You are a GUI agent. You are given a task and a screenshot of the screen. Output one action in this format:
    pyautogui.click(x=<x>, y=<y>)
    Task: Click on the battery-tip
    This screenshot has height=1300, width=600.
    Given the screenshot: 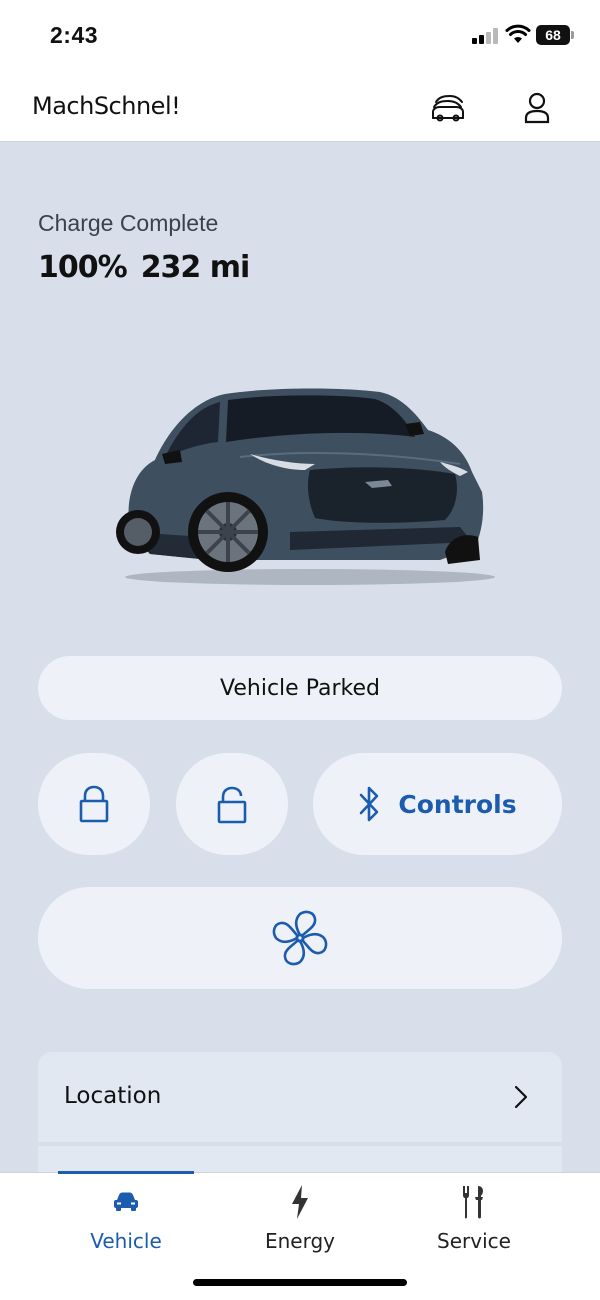 What is the action you would take?
    pyautogui.click(x=572, y=35)
    